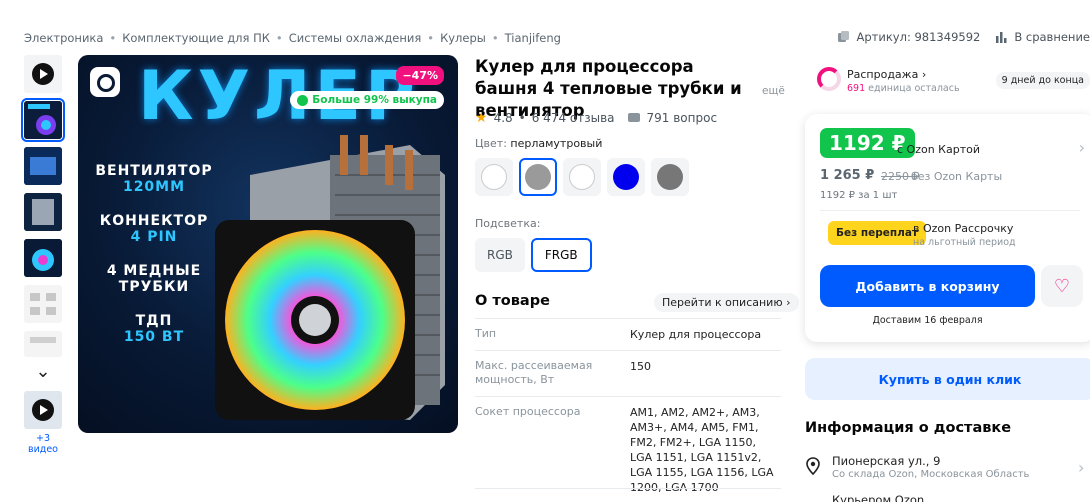 This screenshot has width=1090, height=502. What do you see at coordinates (196, 38) in the screenshot?
I see `breadcrumb-item: Комплектующие для ПК` at bounding box center [196, 38].